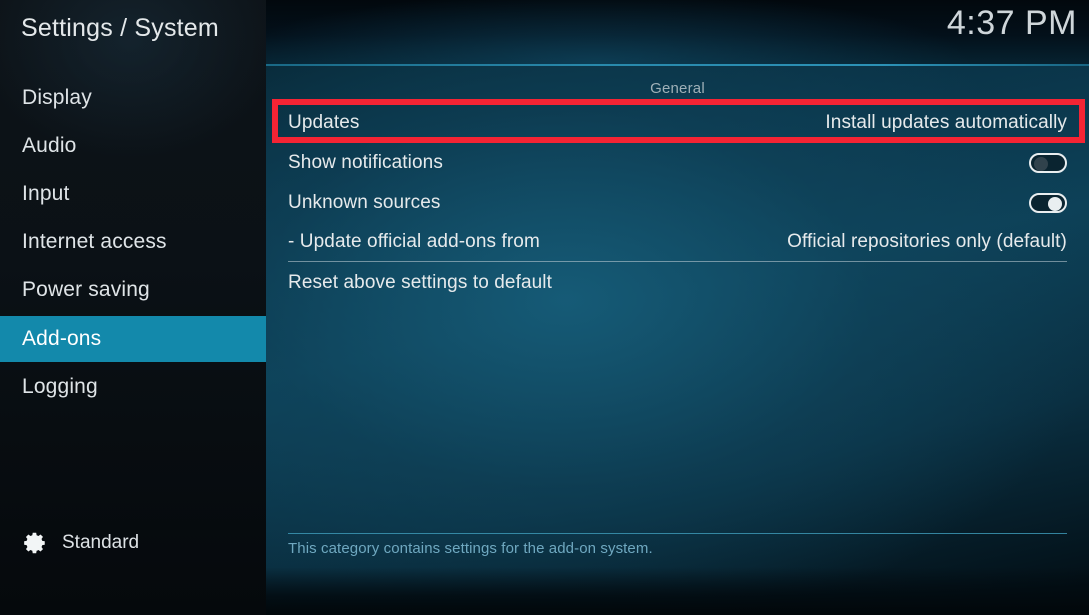  Describe the element at coordinates (324, 122) in the screenshot. I see `setting-label: Updates` at that location.